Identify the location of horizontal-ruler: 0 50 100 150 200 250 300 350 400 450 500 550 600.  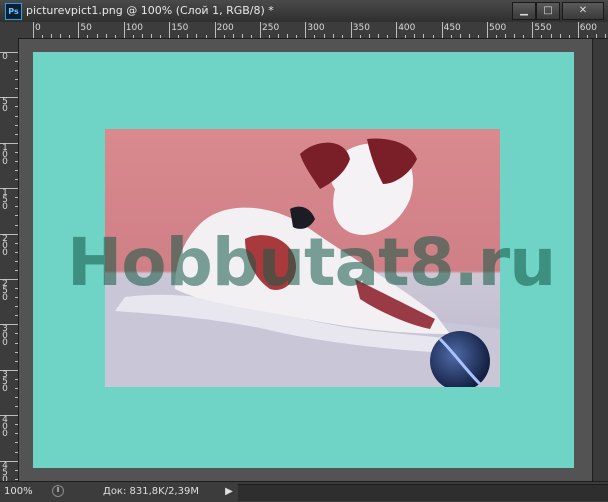
(313, 30).